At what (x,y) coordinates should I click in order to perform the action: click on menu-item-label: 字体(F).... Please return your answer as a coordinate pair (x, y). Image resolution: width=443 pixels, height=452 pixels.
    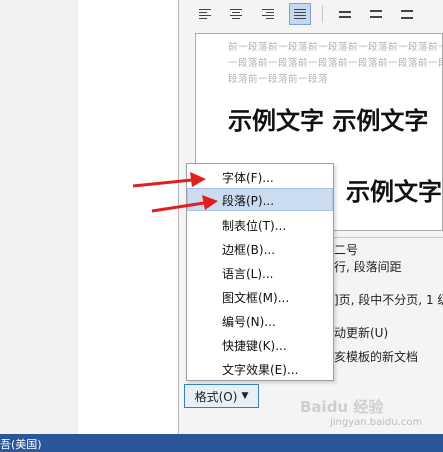
    Looking at the image, I should click on (248, 178).